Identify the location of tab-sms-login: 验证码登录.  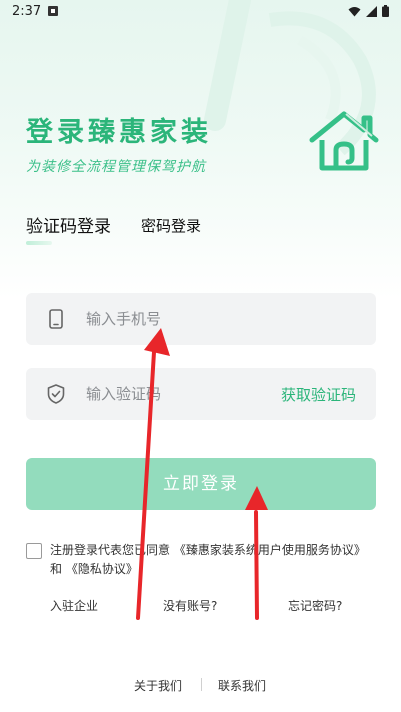
(68, 224).